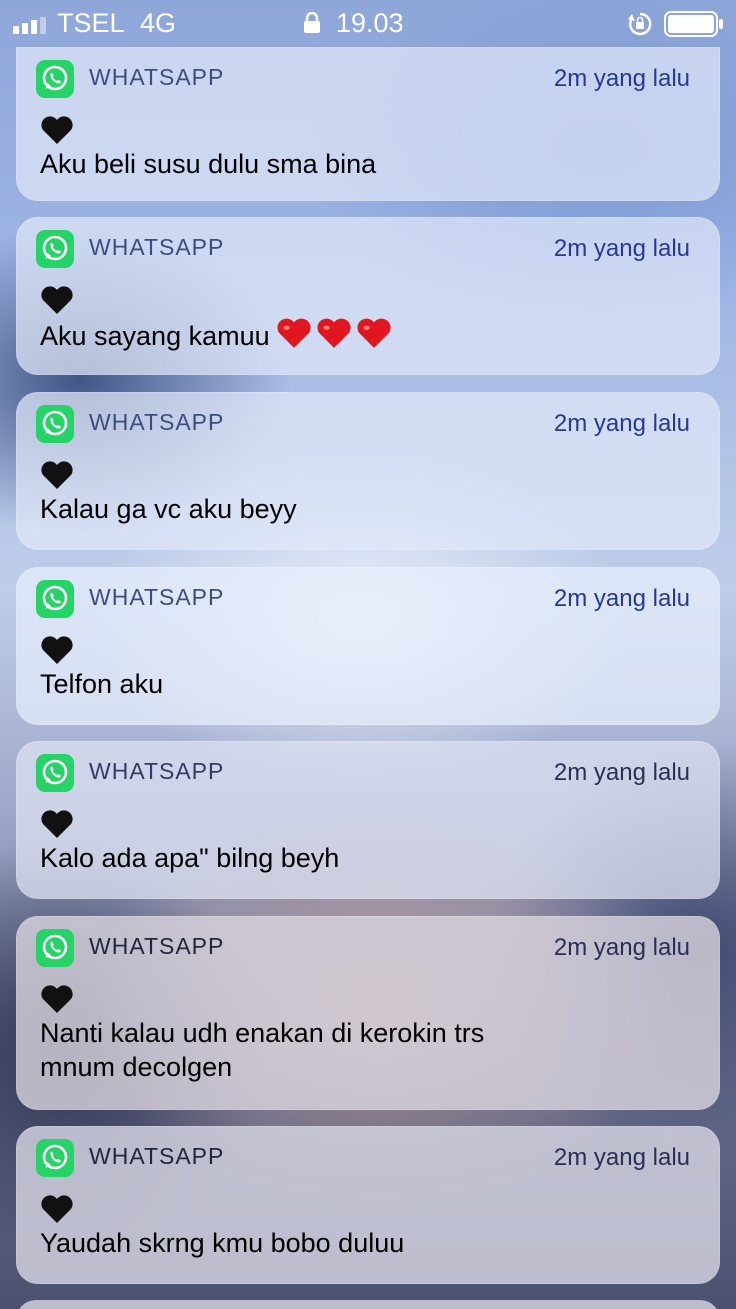 The height and width of the screenshot is (1309, 736). I want to click on notification-message: Telfon aku, so click(102, 684).